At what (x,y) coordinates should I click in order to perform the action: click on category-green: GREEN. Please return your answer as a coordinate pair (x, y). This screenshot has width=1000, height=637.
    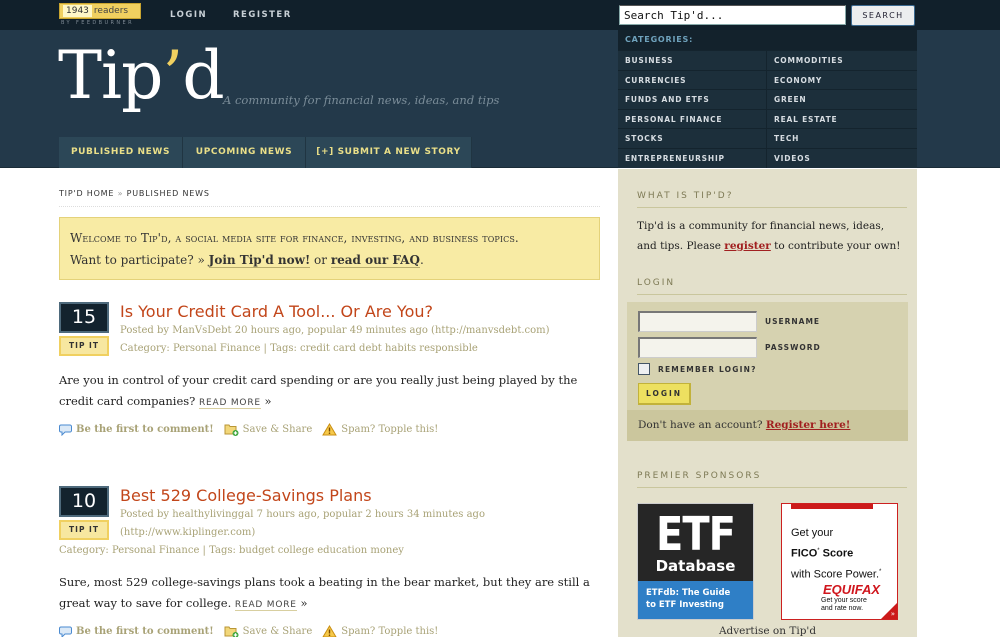
    Looking at the image, I should click on (842, 99).